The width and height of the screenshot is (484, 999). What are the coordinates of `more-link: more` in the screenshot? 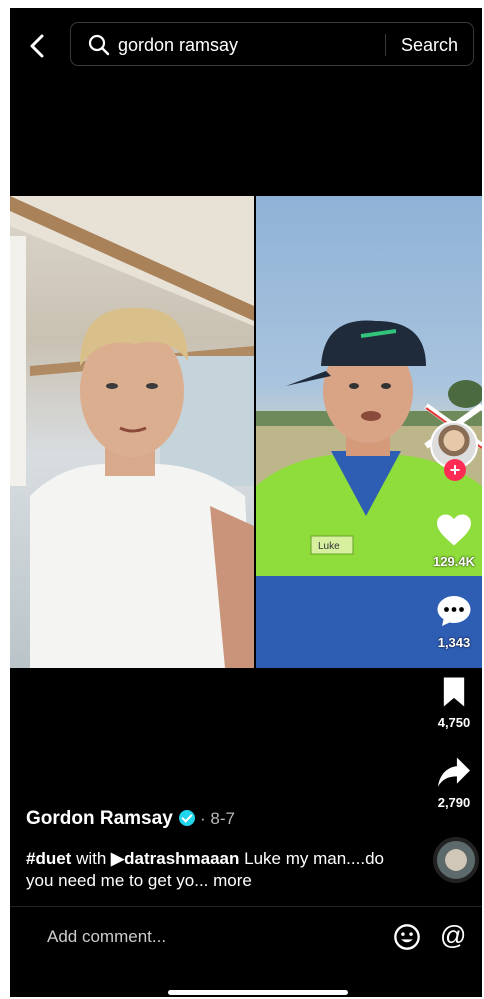 It's located at (232, 880).